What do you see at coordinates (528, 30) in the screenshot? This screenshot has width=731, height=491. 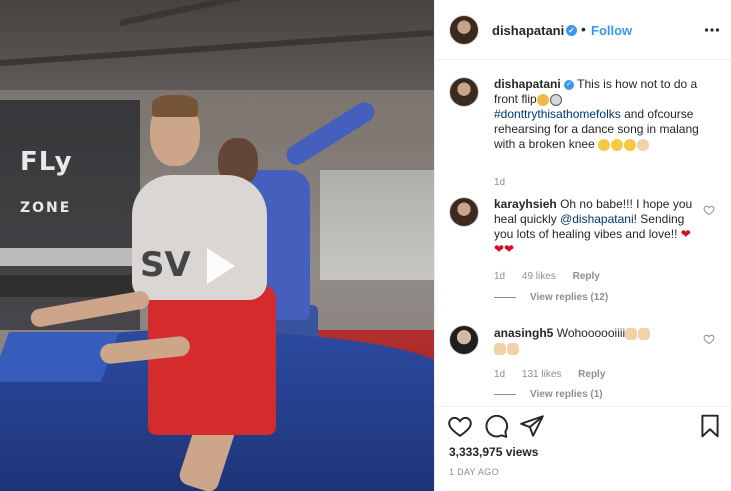 I see `header-username: dishapatani` at bounding box center [528, 30].